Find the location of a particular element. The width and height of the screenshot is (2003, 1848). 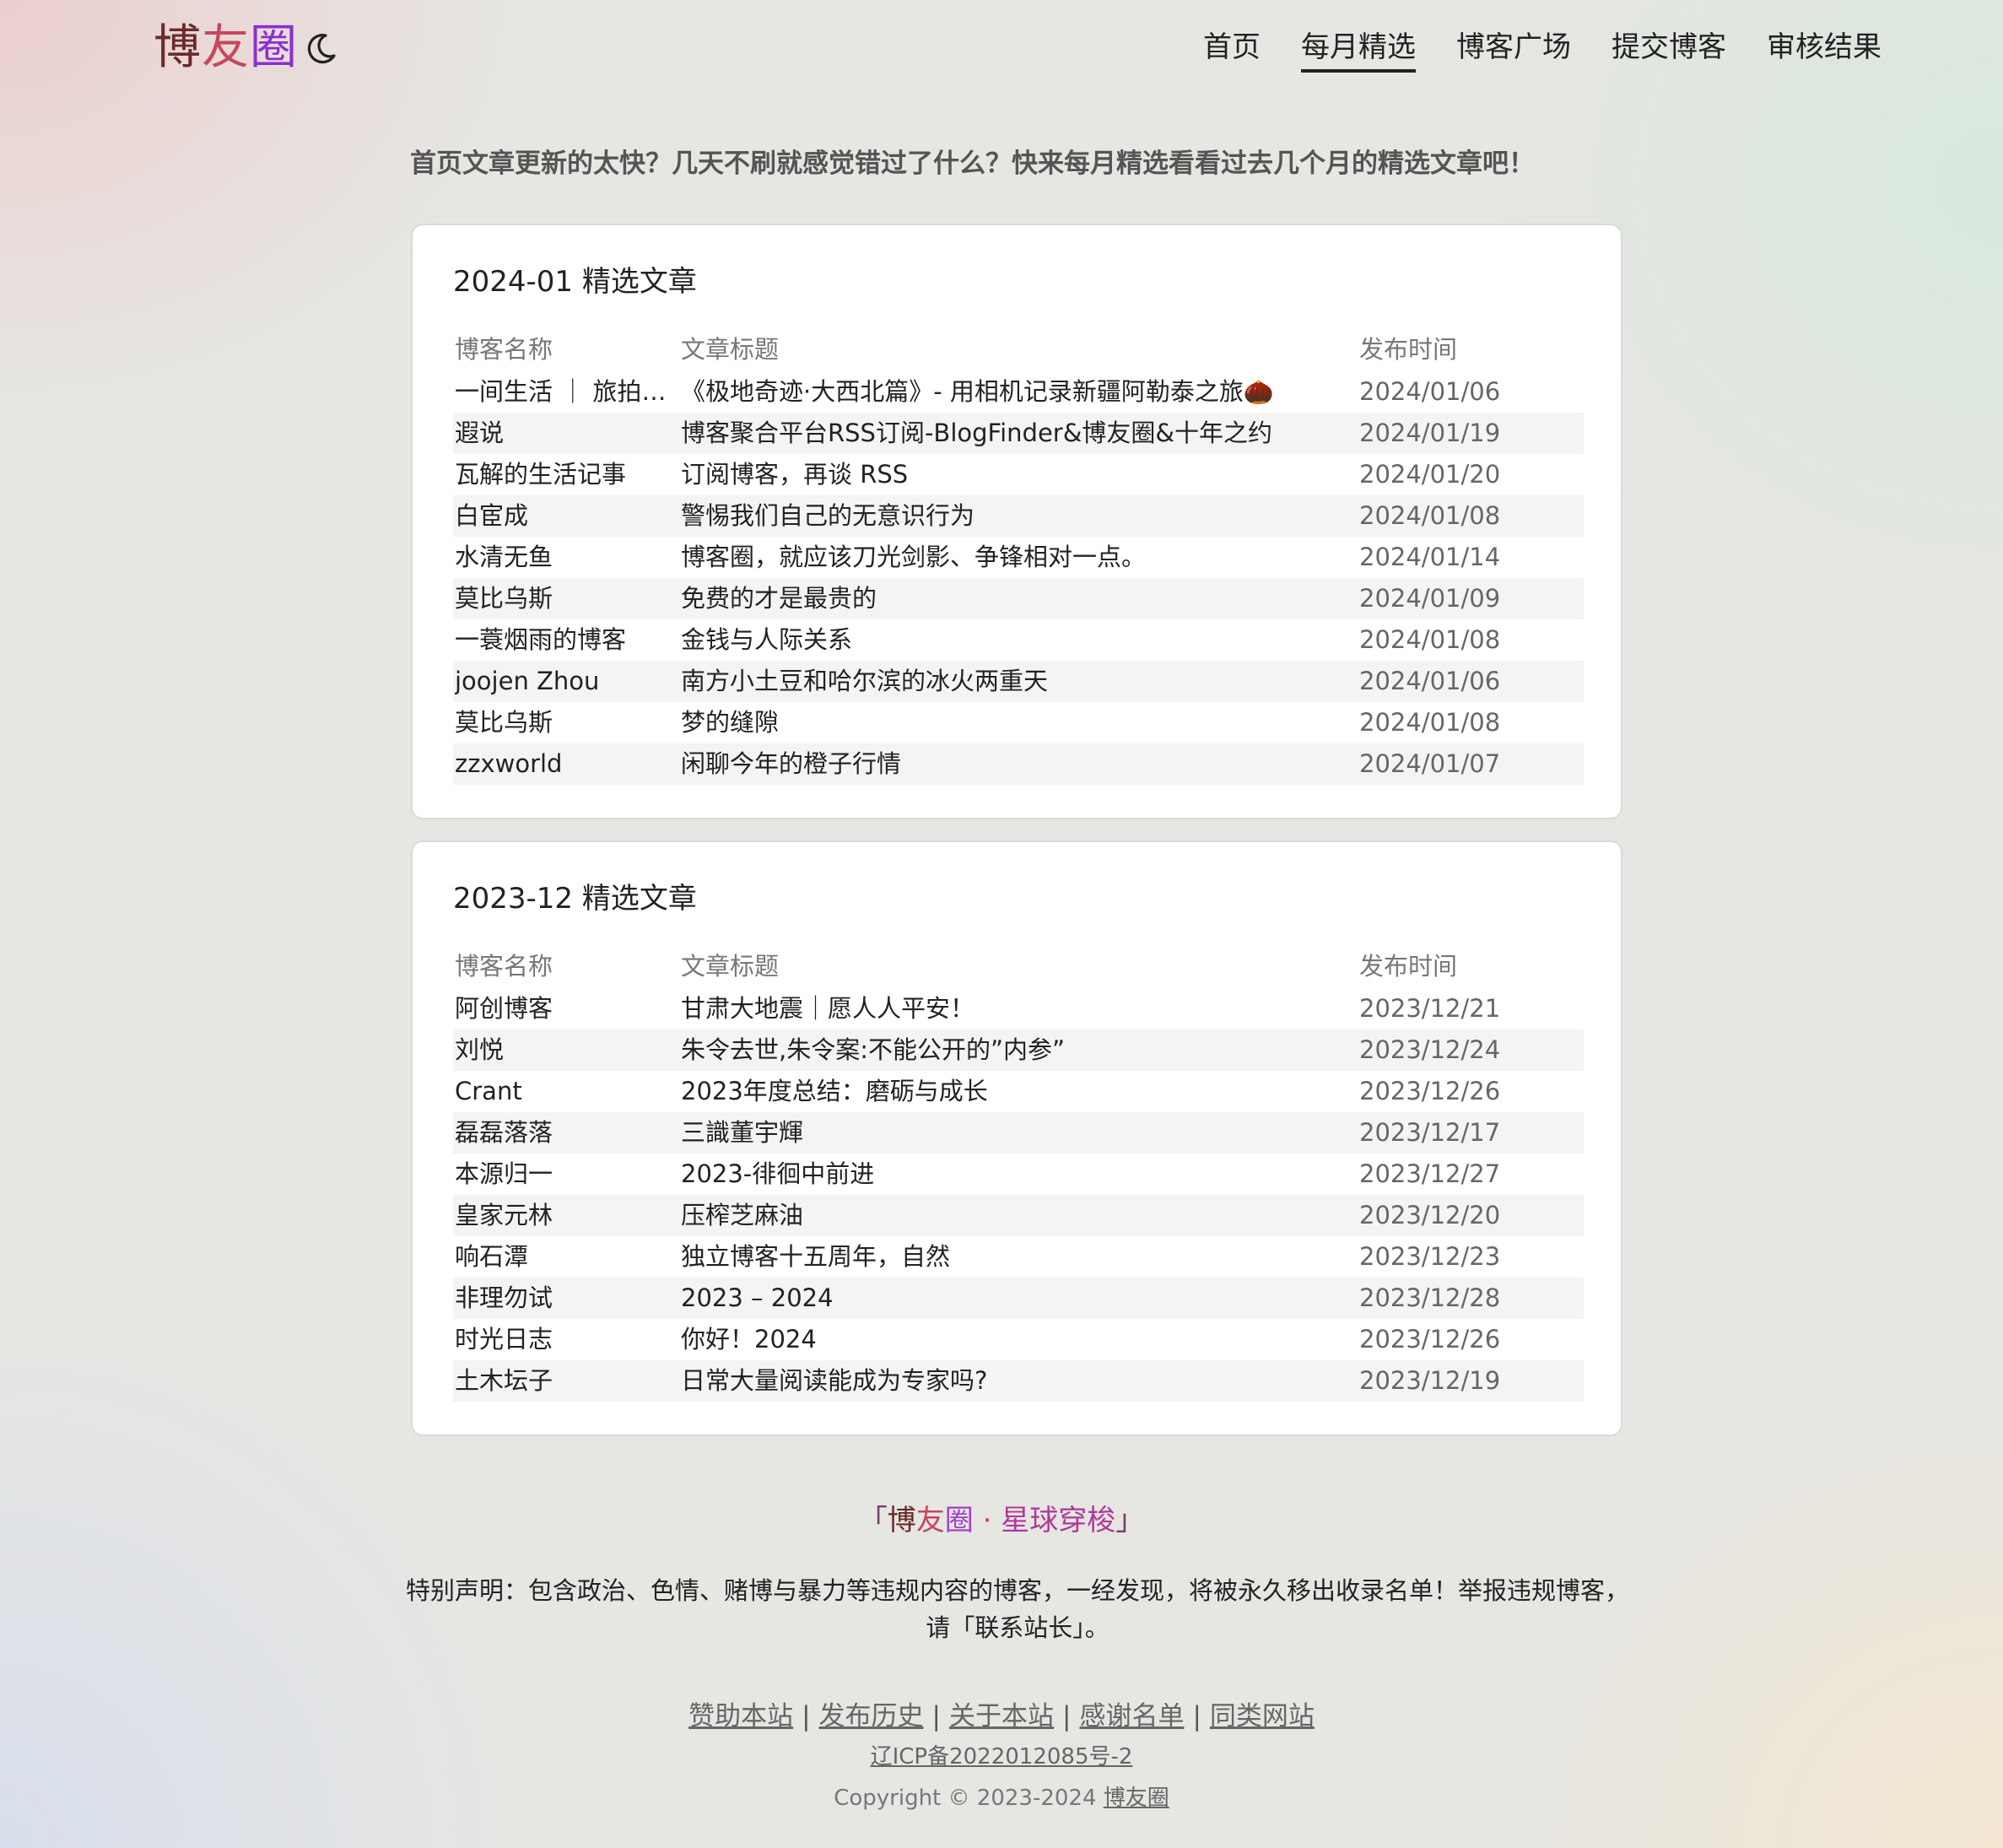

footer-link-thanks: 感谢名单 is located at coordinates (1131, 1716).